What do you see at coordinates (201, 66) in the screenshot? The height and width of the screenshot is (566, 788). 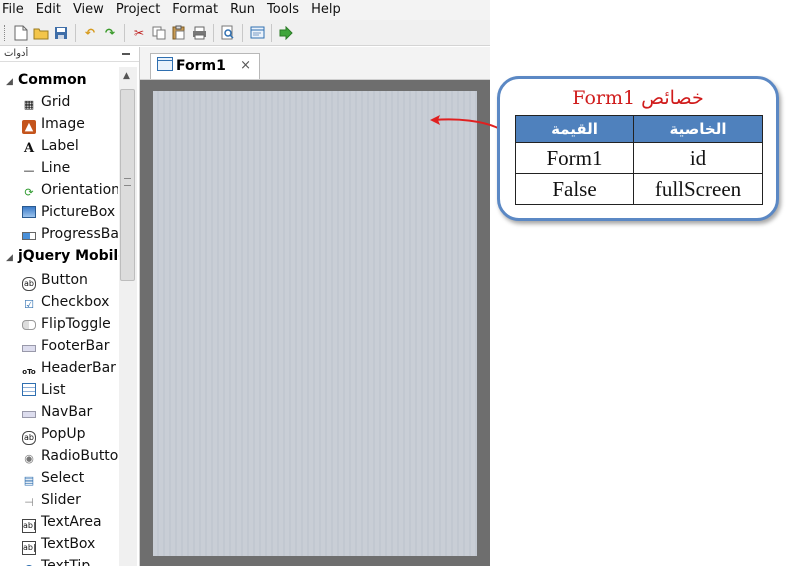 I see `tab-label: Form1` at bounding box center [201, 66].